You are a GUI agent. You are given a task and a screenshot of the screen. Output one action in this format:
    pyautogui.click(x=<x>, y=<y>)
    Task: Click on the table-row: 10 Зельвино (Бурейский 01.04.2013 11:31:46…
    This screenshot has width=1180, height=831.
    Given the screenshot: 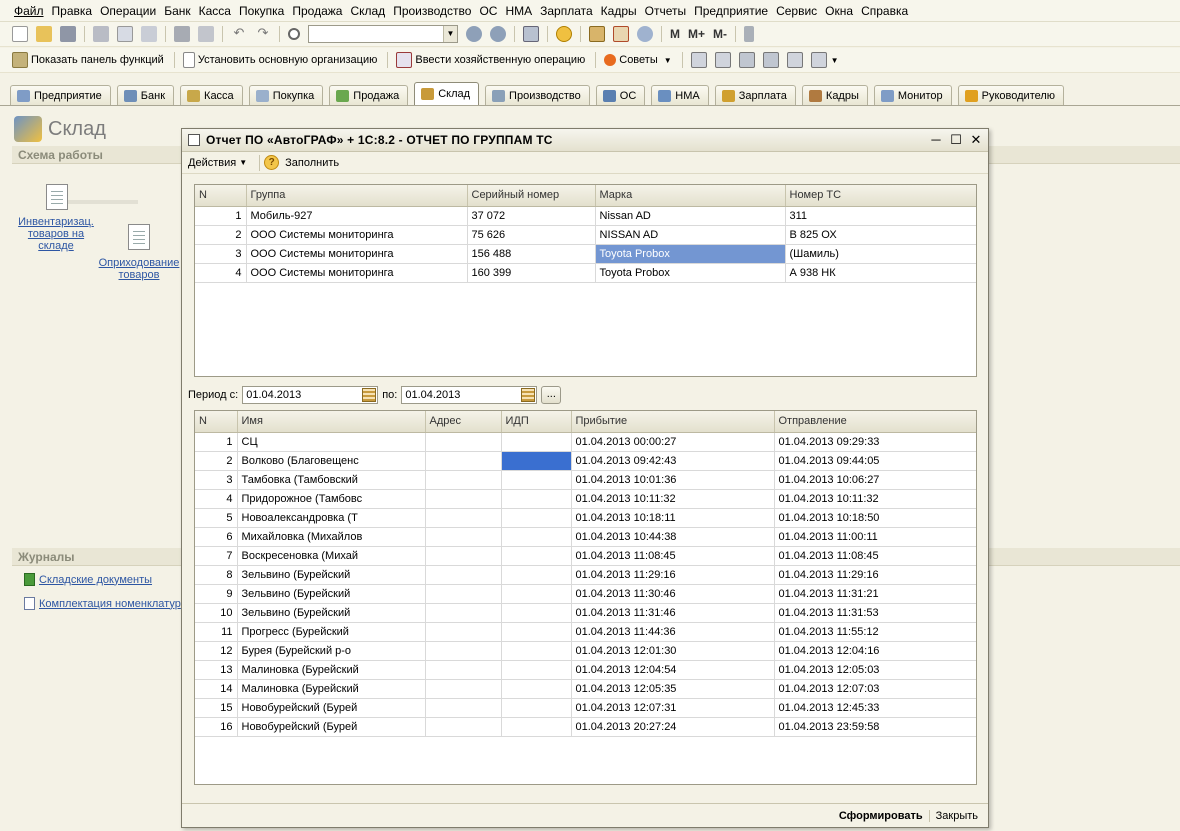 What is the action you would take?
    pyautogui.click(x=585, y=613)
    